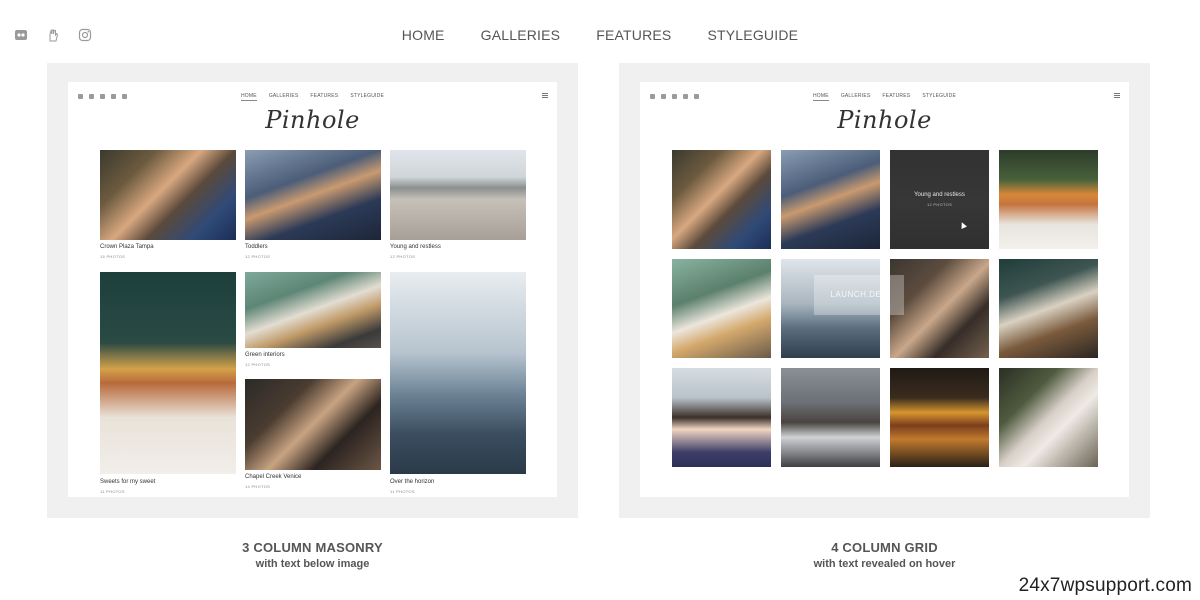  Describe the element at coordinates (113, 256) in the screenshot. I see `gallery-count: 15 PHOTOS` at that location.